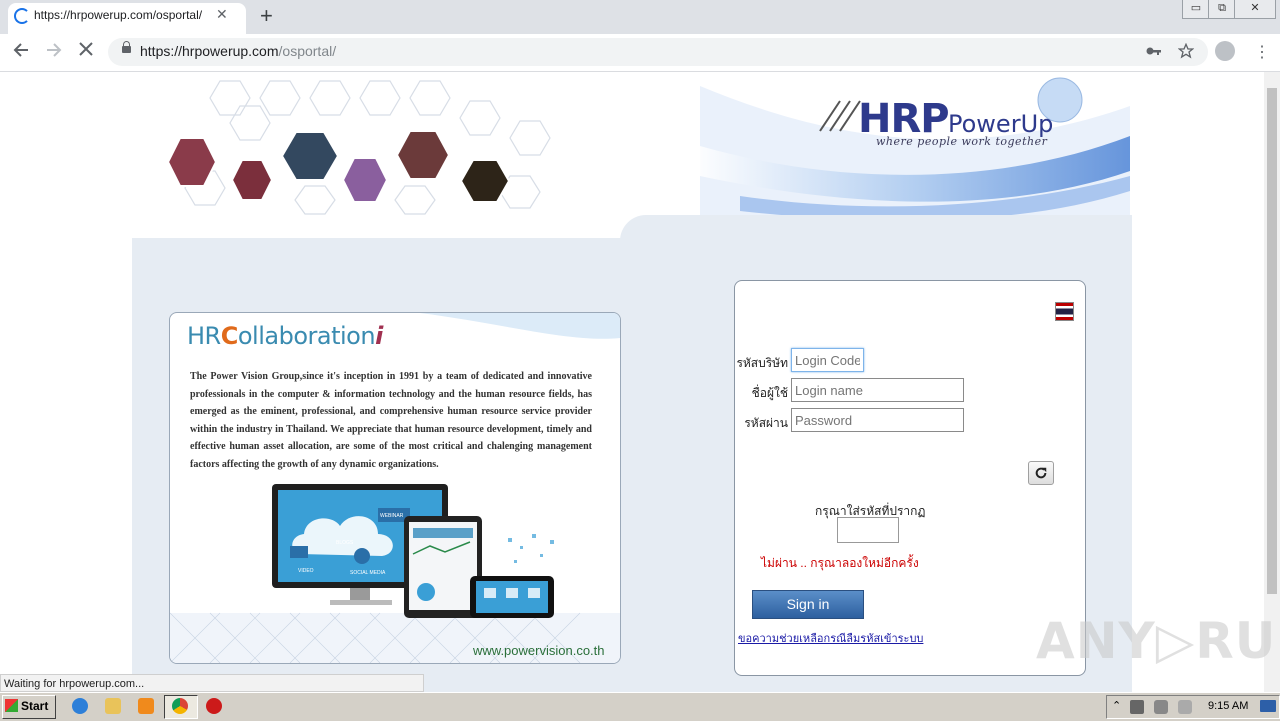 The height and width of the screenshot is (721, 1280). What do you see at coordinates (1268, 706) in the screenshot?
I see `show-desktop-icon` at bounding box center [1268, 706].